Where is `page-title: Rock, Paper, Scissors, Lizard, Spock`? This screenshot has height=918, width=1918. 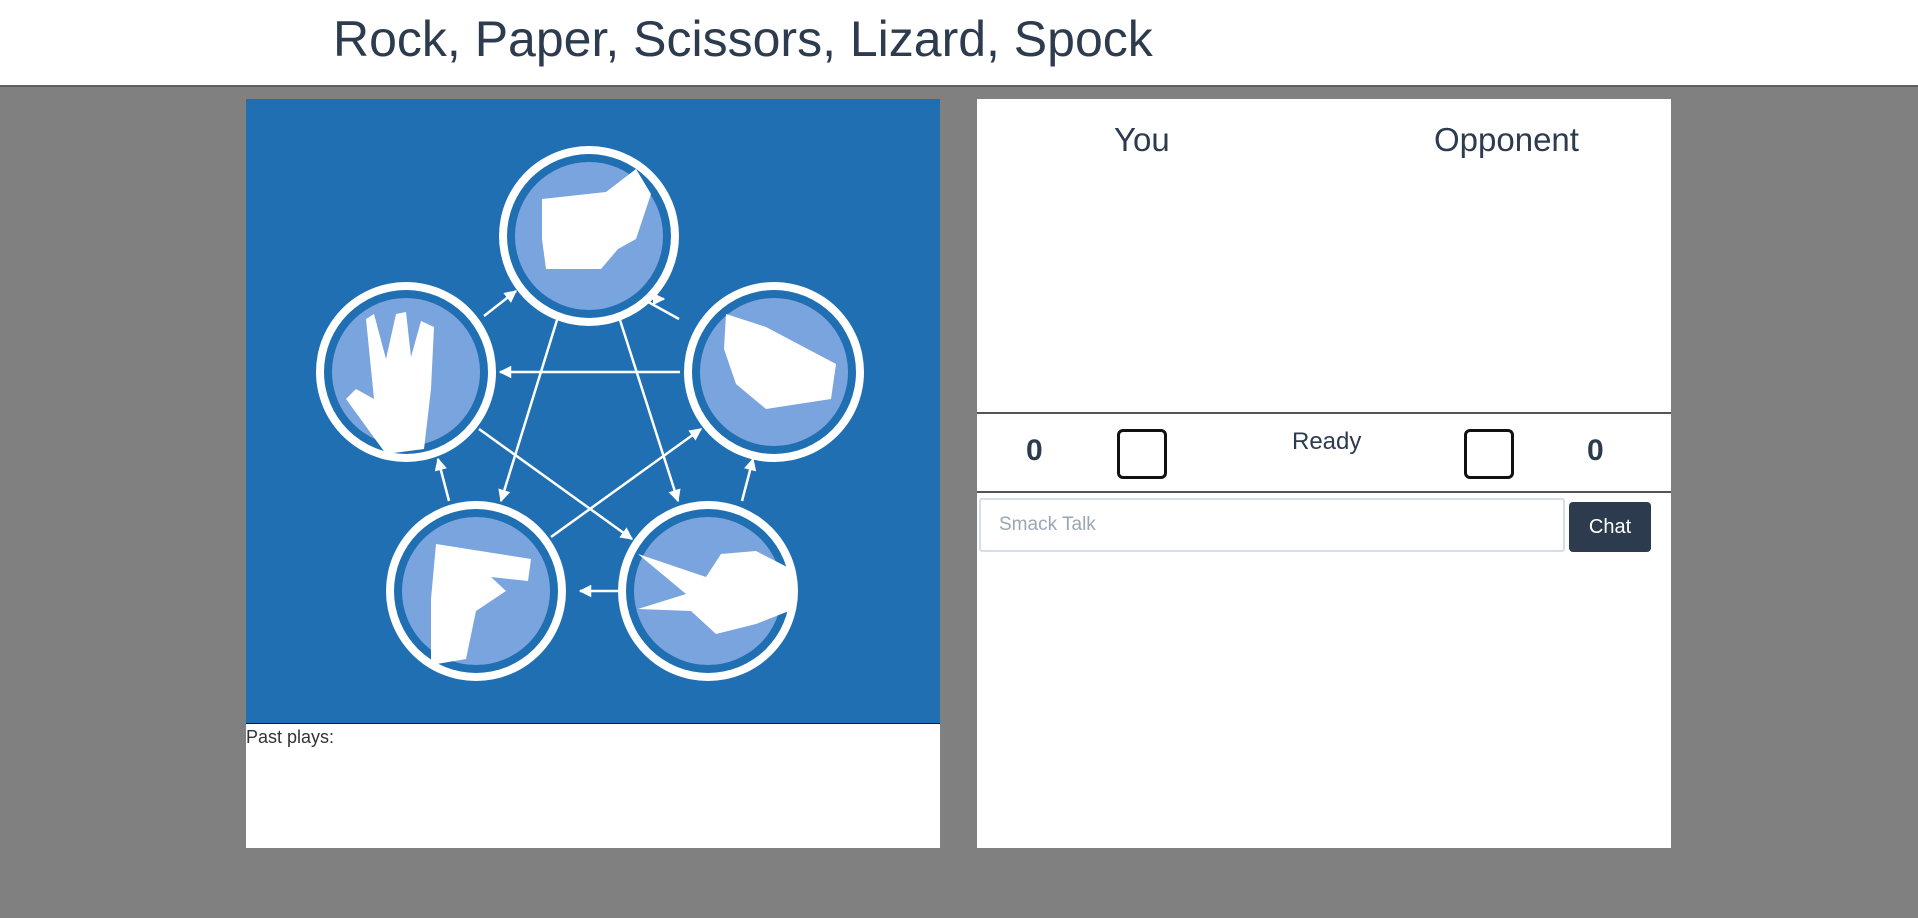 page-title: Rock, Paper, Scissors, Lizard, Spock is located at coordinates (743, 39).